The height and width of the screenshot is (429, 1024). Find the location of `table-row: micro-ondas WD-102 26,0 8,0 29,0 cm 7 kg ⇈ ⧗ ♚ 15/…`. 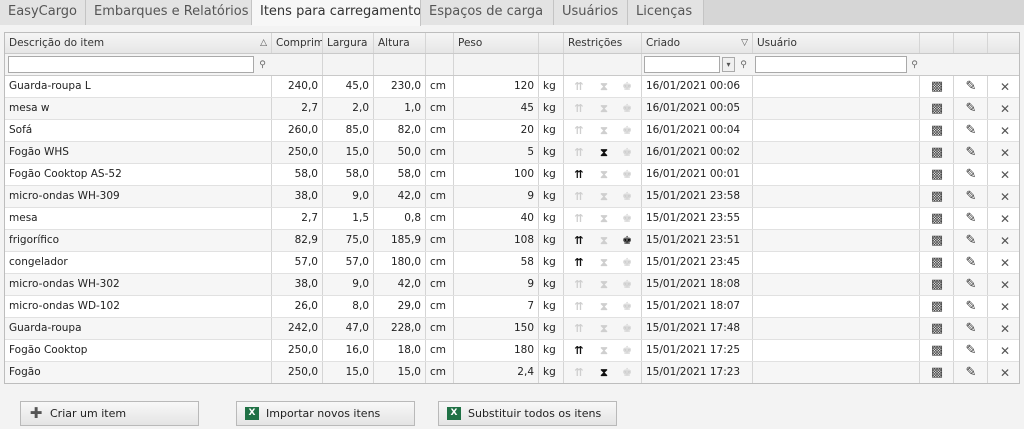

table-row: micro-ondas WD-102 26,0 8,0 29,0 cm 7 kg ⇈ ⧗ ♚ 15/… is located at coordinates (512, 307).